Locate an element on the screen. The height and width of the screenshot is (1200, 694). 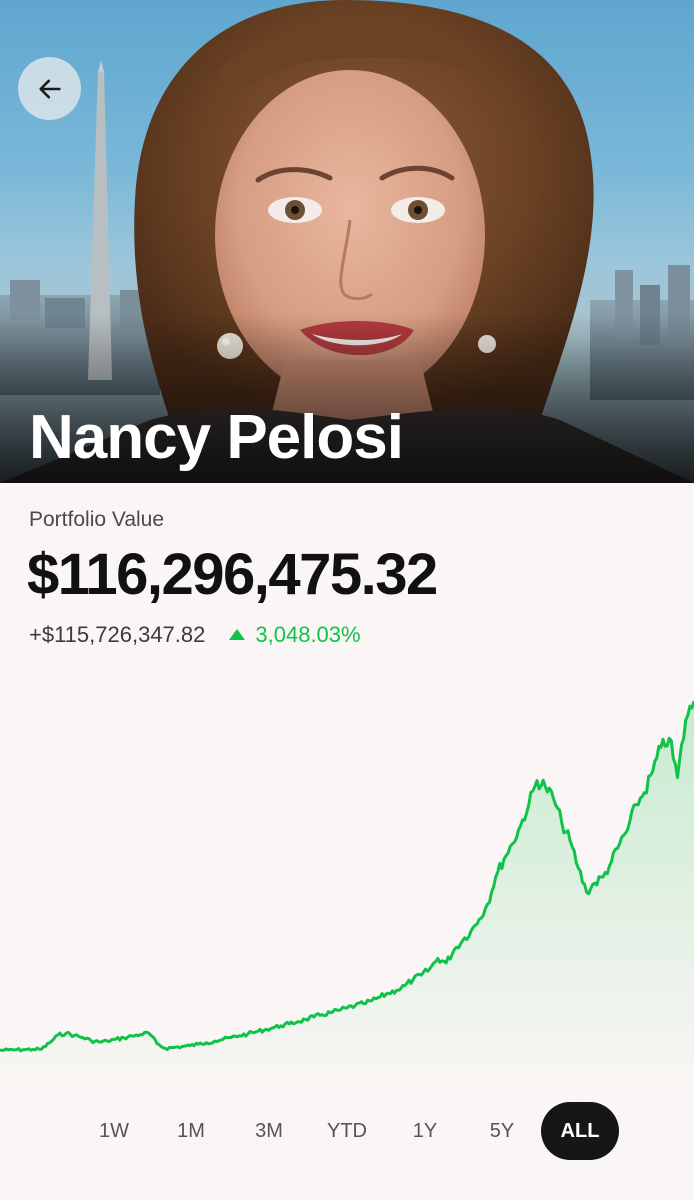
portfolio-value: $116,296,475.32 is located at coordinates (232, 574).